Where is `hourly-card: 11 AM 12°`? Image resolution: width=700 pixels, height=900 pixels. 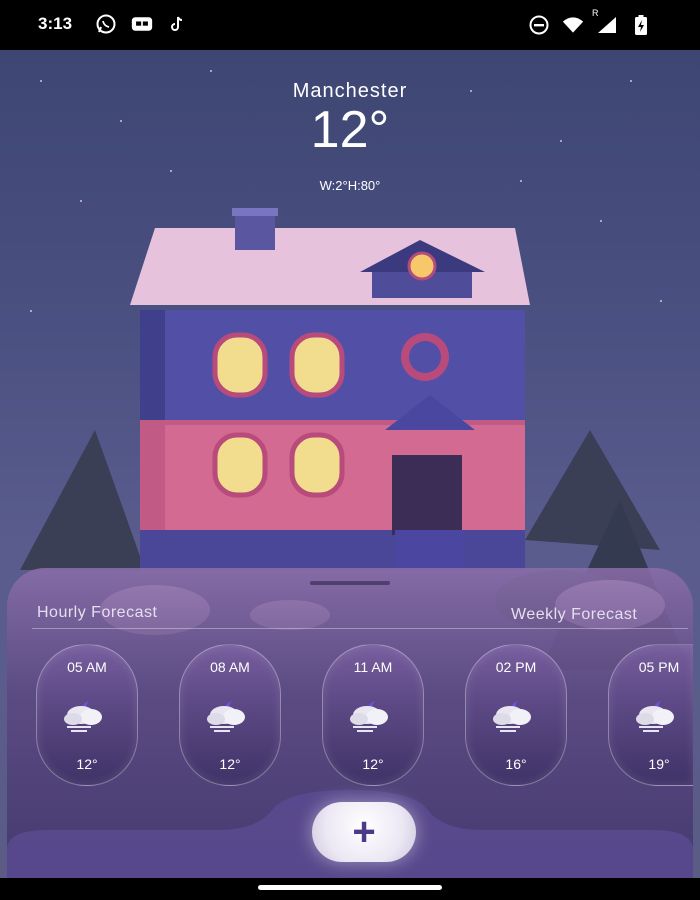
hourly-card: 11 AM 12° is located at coordinates (373, 715).